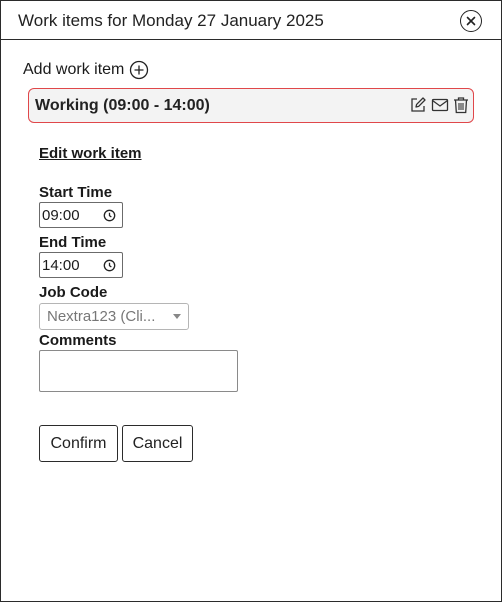  I want to click on dialog-header: Work items for Monday 27 January 2025, so click(251, 20).